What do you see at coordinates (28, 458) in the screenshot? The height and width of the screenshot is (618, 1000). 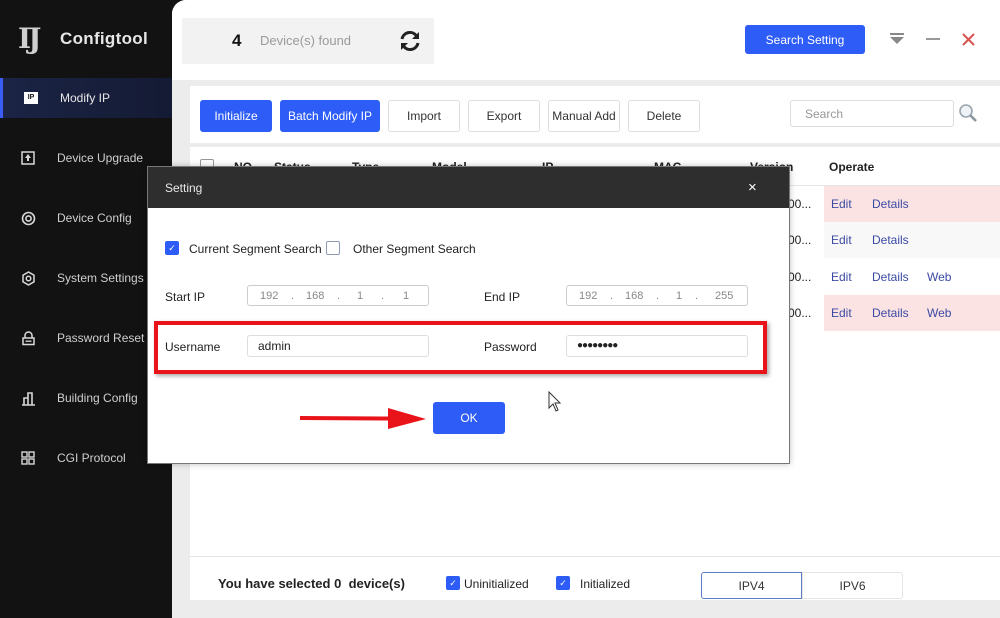 I see `grid-icon` at bounding box center [28, 458].